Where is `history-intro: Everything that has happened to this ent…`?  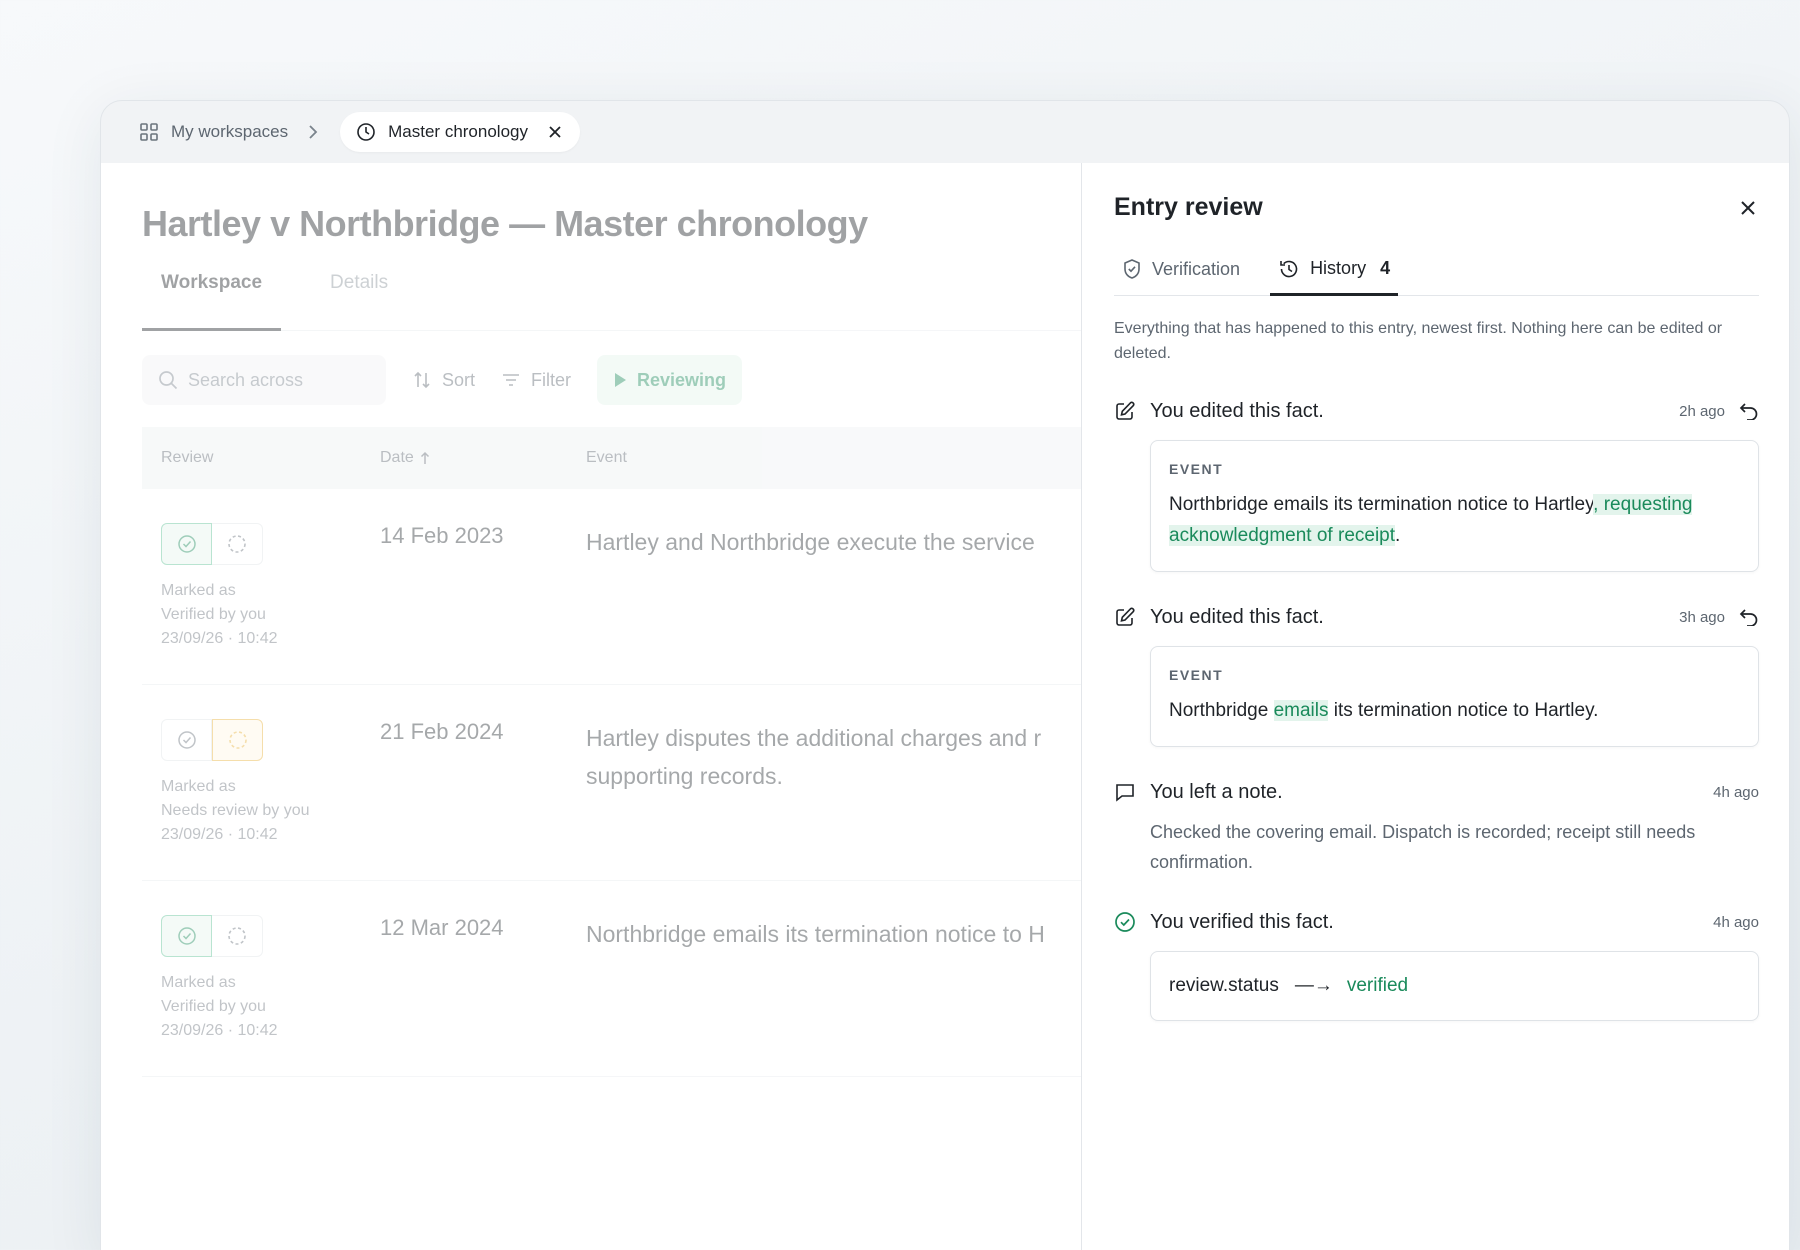 history-intro: Everything that has happened to this ent… is located at coordinates (1418, 341).